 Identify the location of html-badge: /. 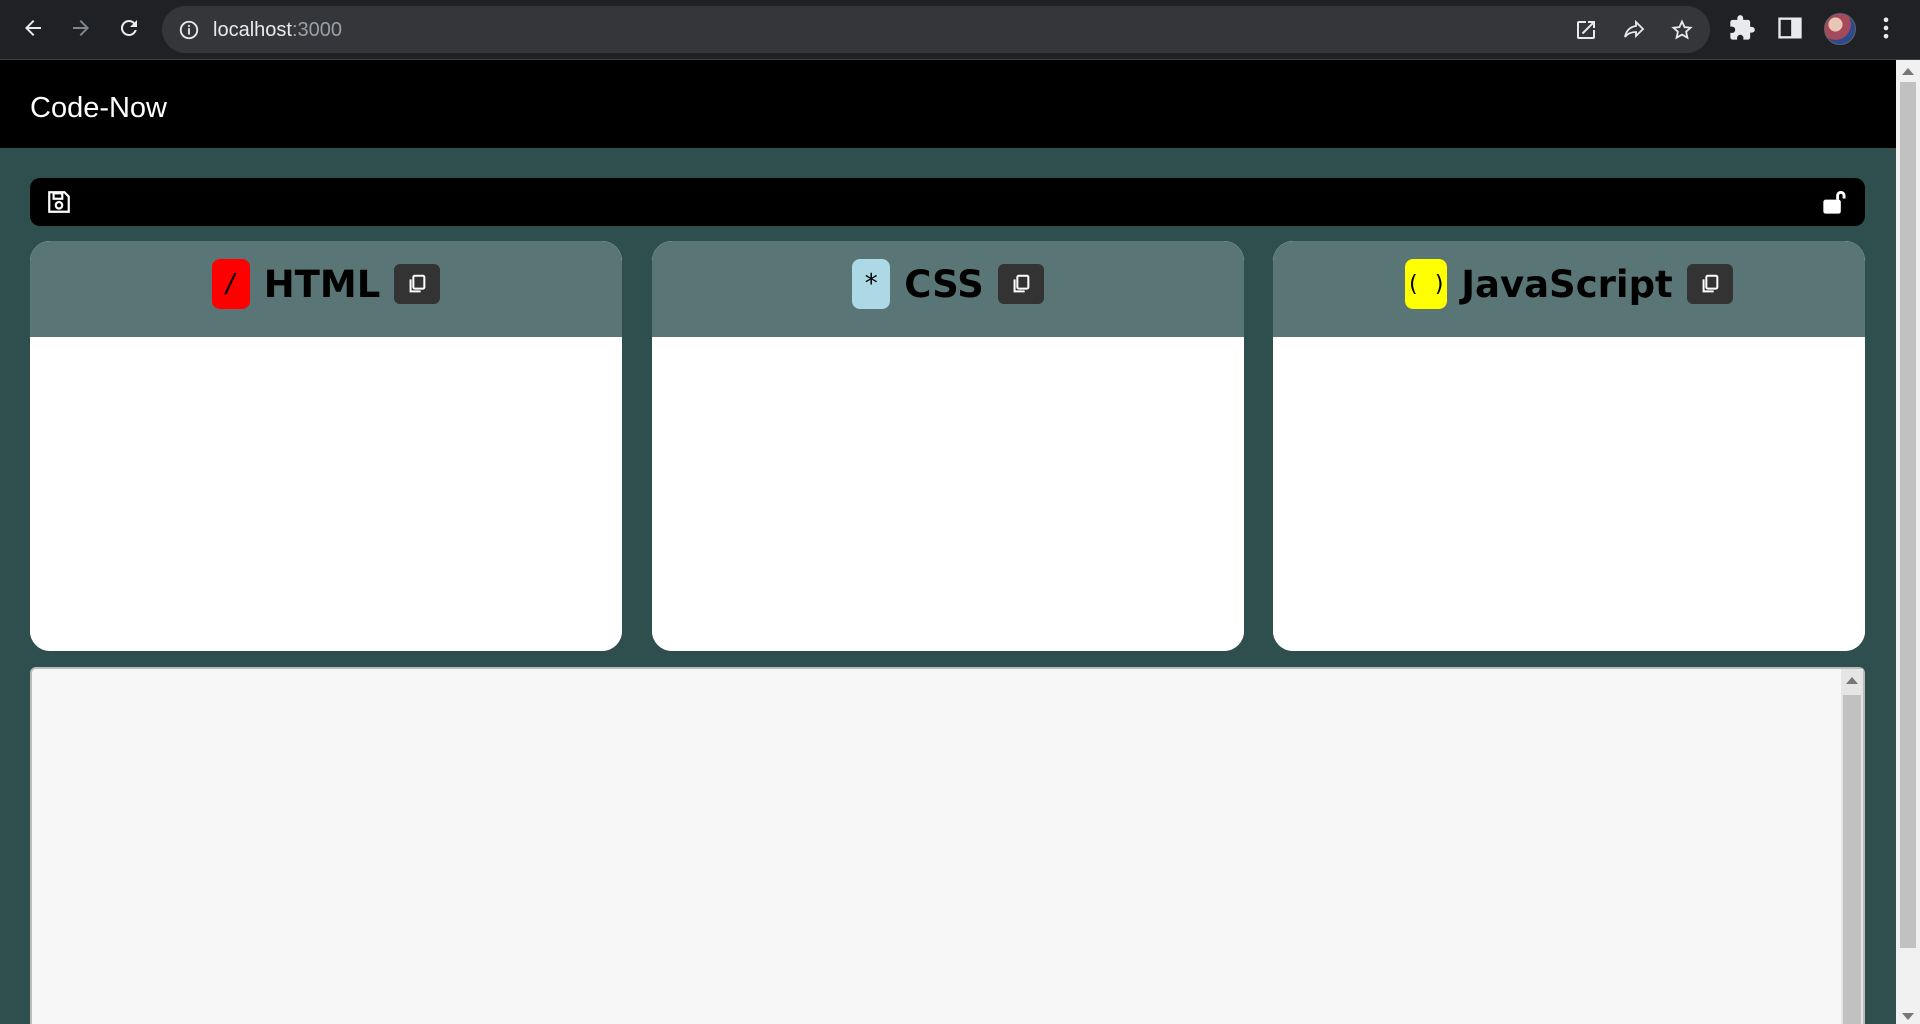
(230, 284).